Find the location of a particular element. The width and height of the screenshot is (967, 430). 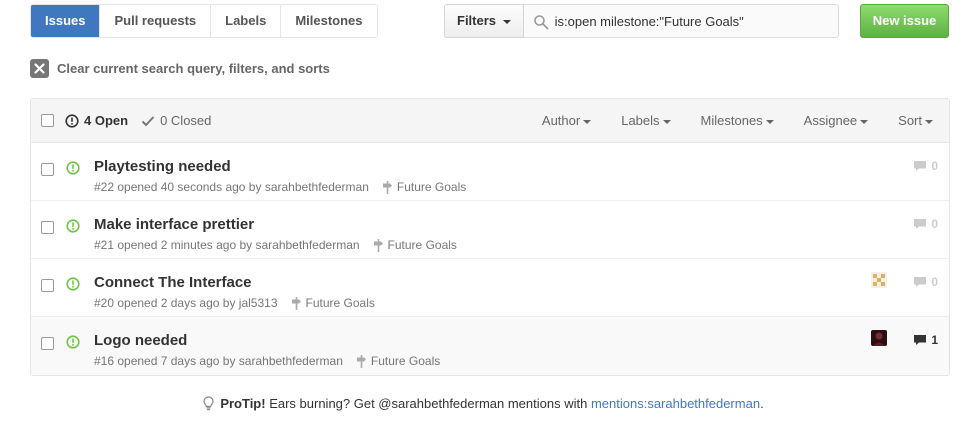

issue-comments: 1 is located at coordinates (925, 340).